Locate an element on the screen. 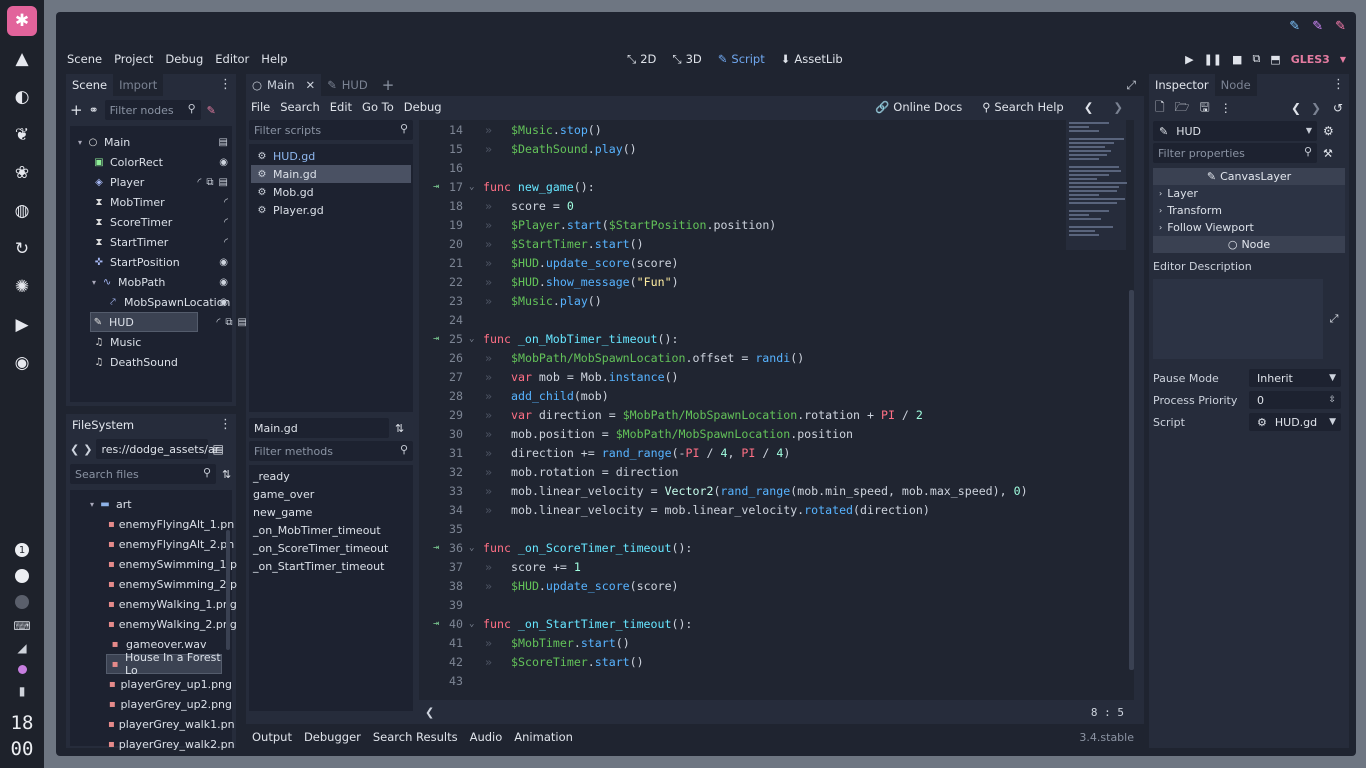 This screenshot has height=768, width=1366. play-custom-scene-icon: ⬒ is located at coordinates (1275, 59).